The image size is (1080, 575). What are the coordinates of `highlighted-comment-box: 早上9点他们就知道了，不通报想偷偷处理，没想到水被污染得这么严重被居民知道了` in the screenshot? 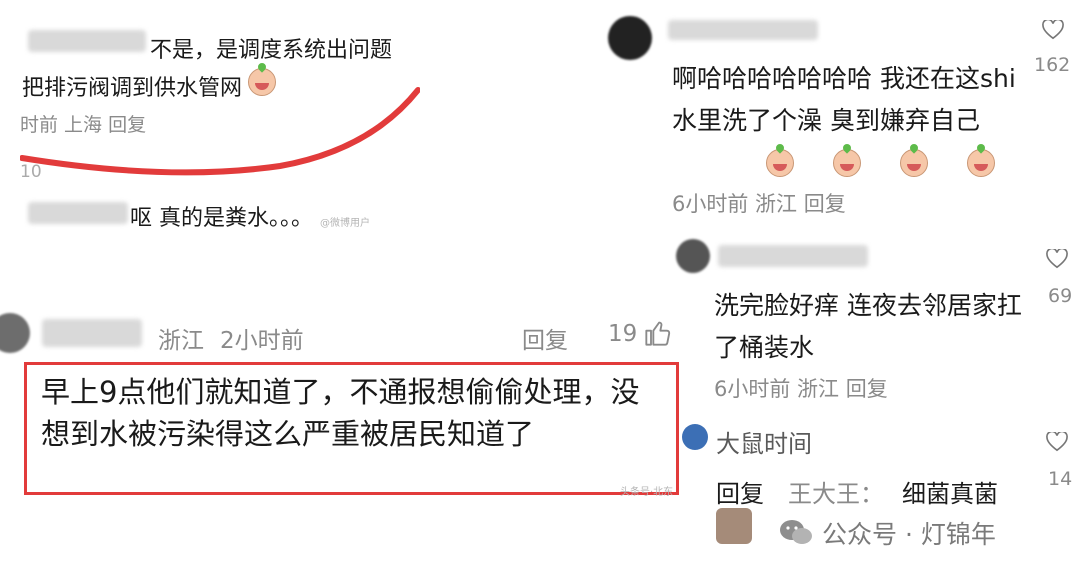 It's located at (351, 428).